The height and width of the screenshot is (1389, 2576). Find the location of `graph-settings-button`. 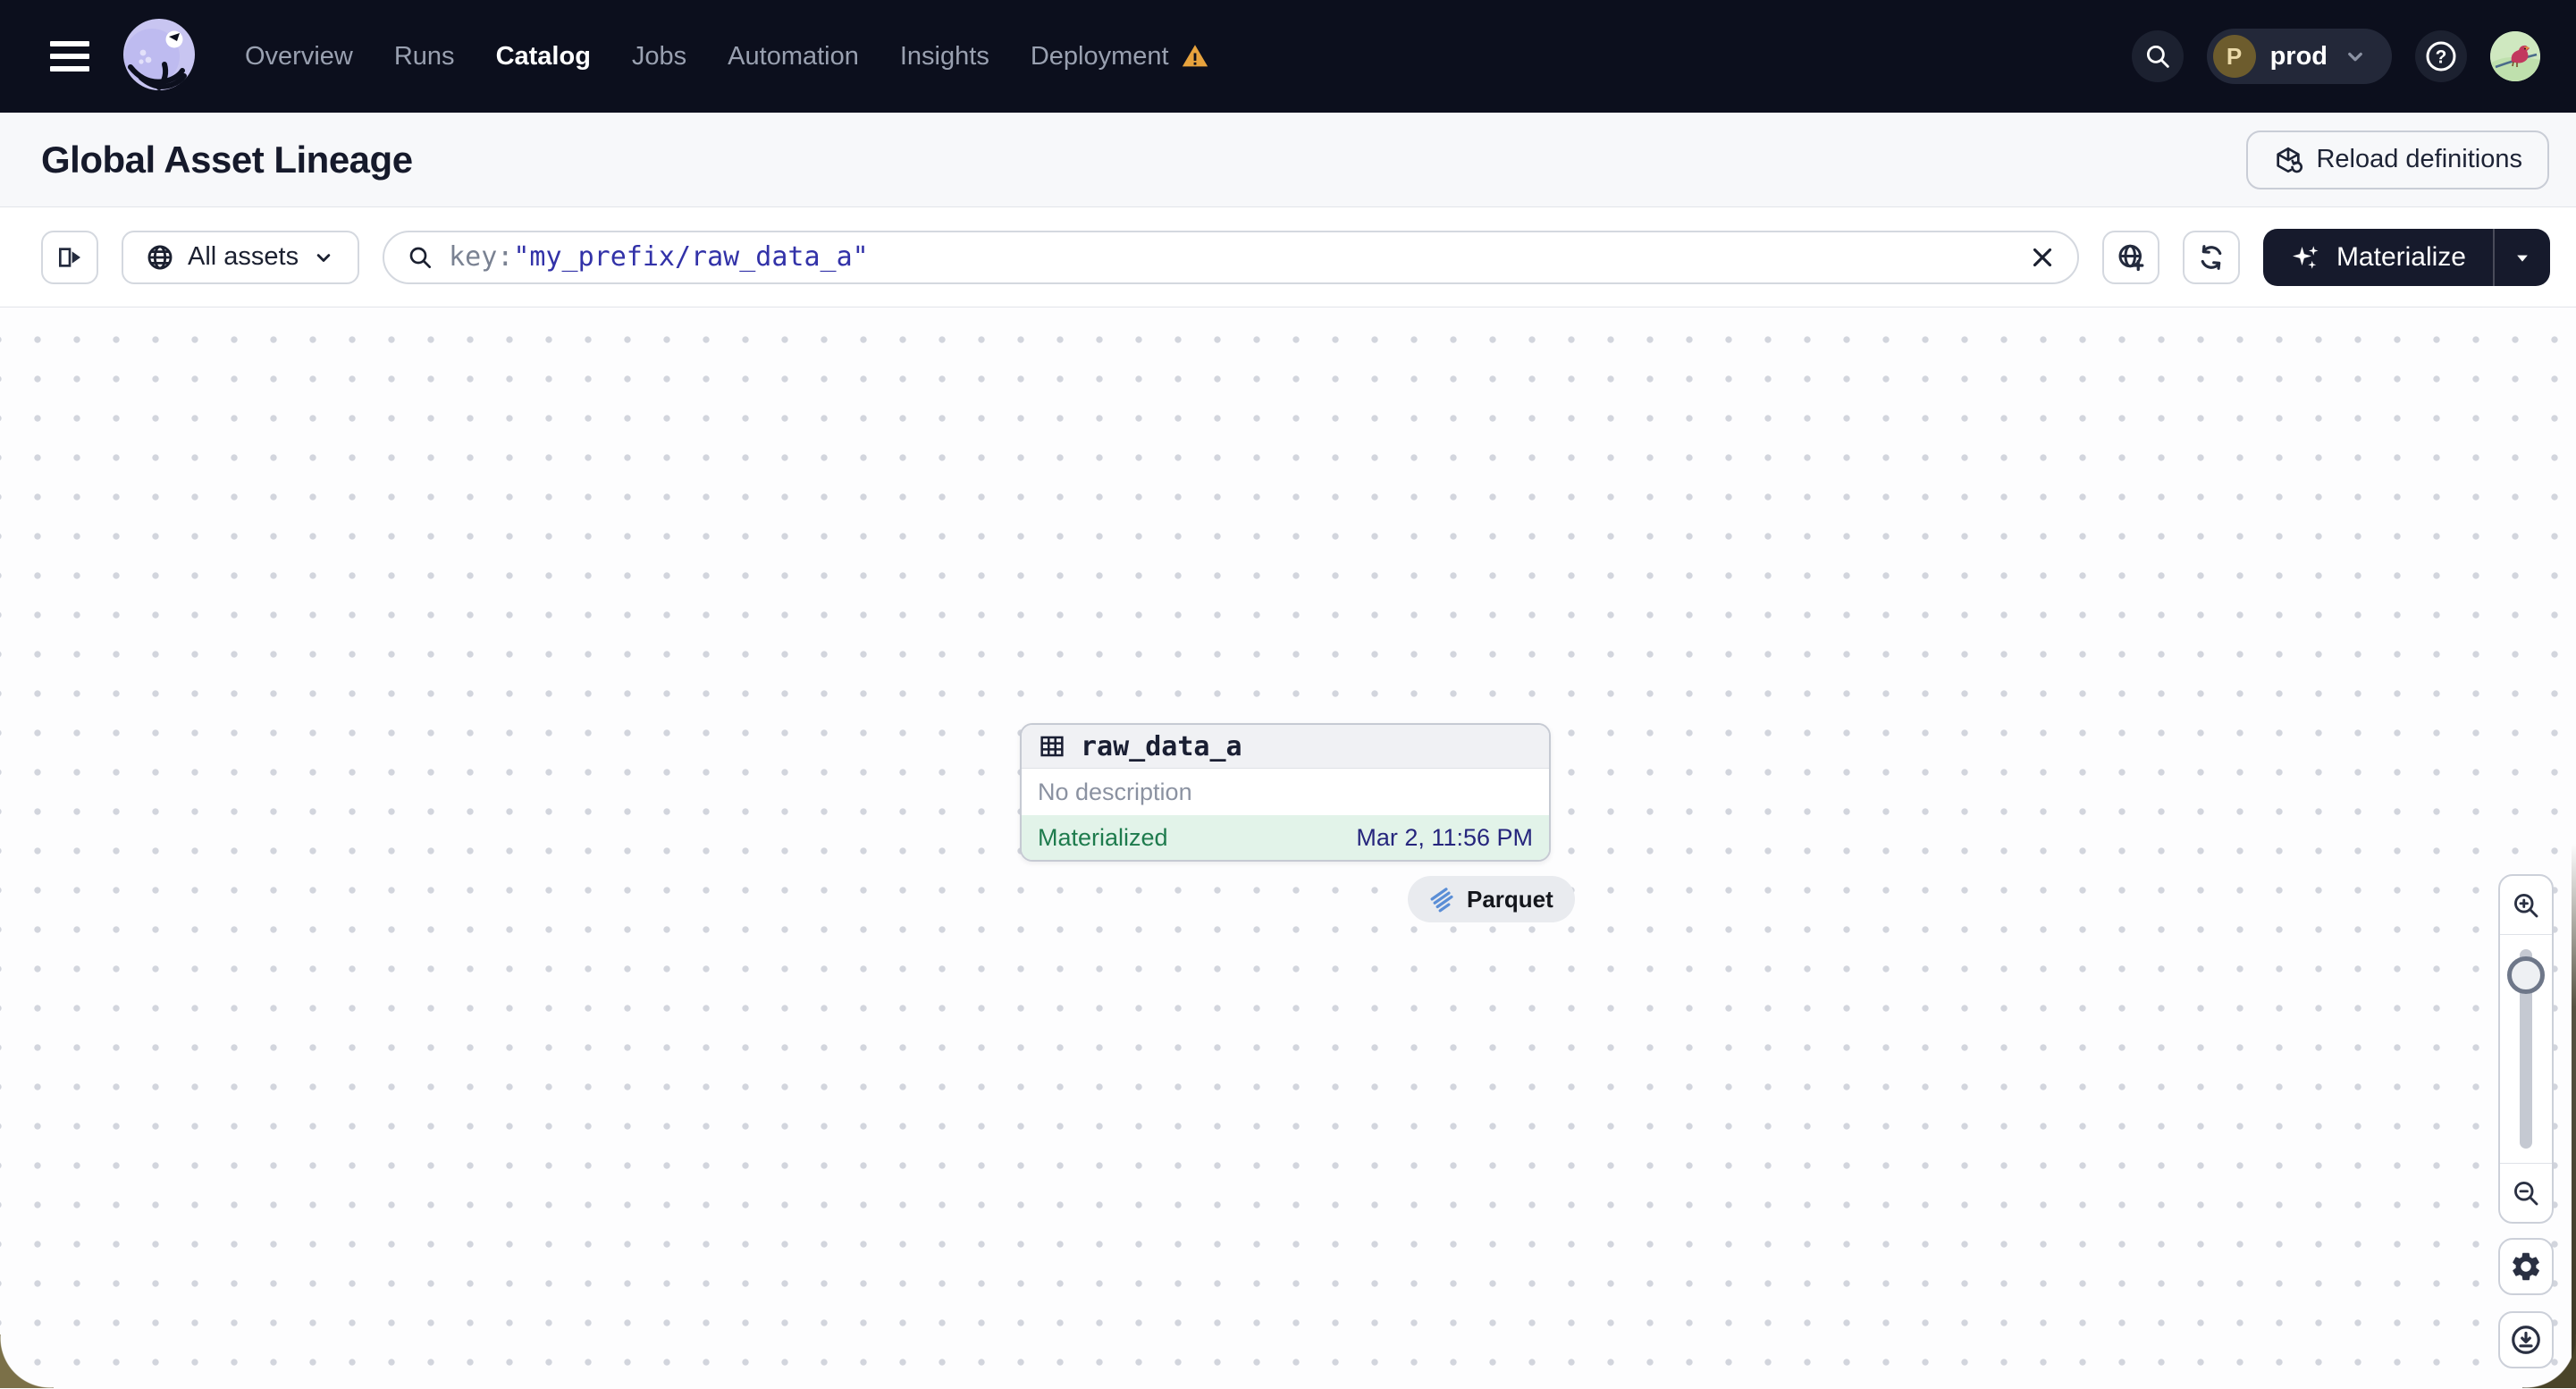

graph-settings-button is located at coordinates (2526, 1266).